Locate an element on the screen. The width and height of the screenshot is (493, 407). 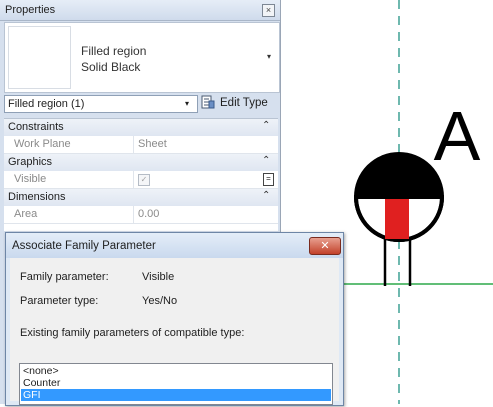
group-dimensions: Dimensions ⌃ is located at coordinates (141, 198).